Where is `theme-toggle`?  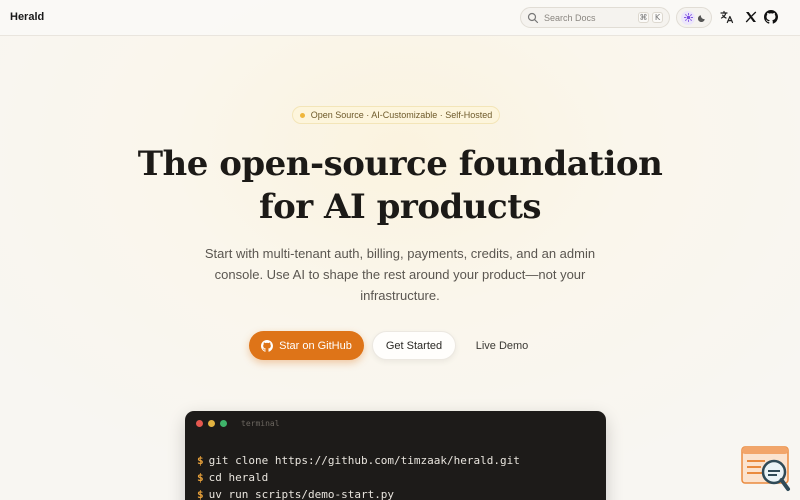 theme-toggle is located at coordinates (694, 17).